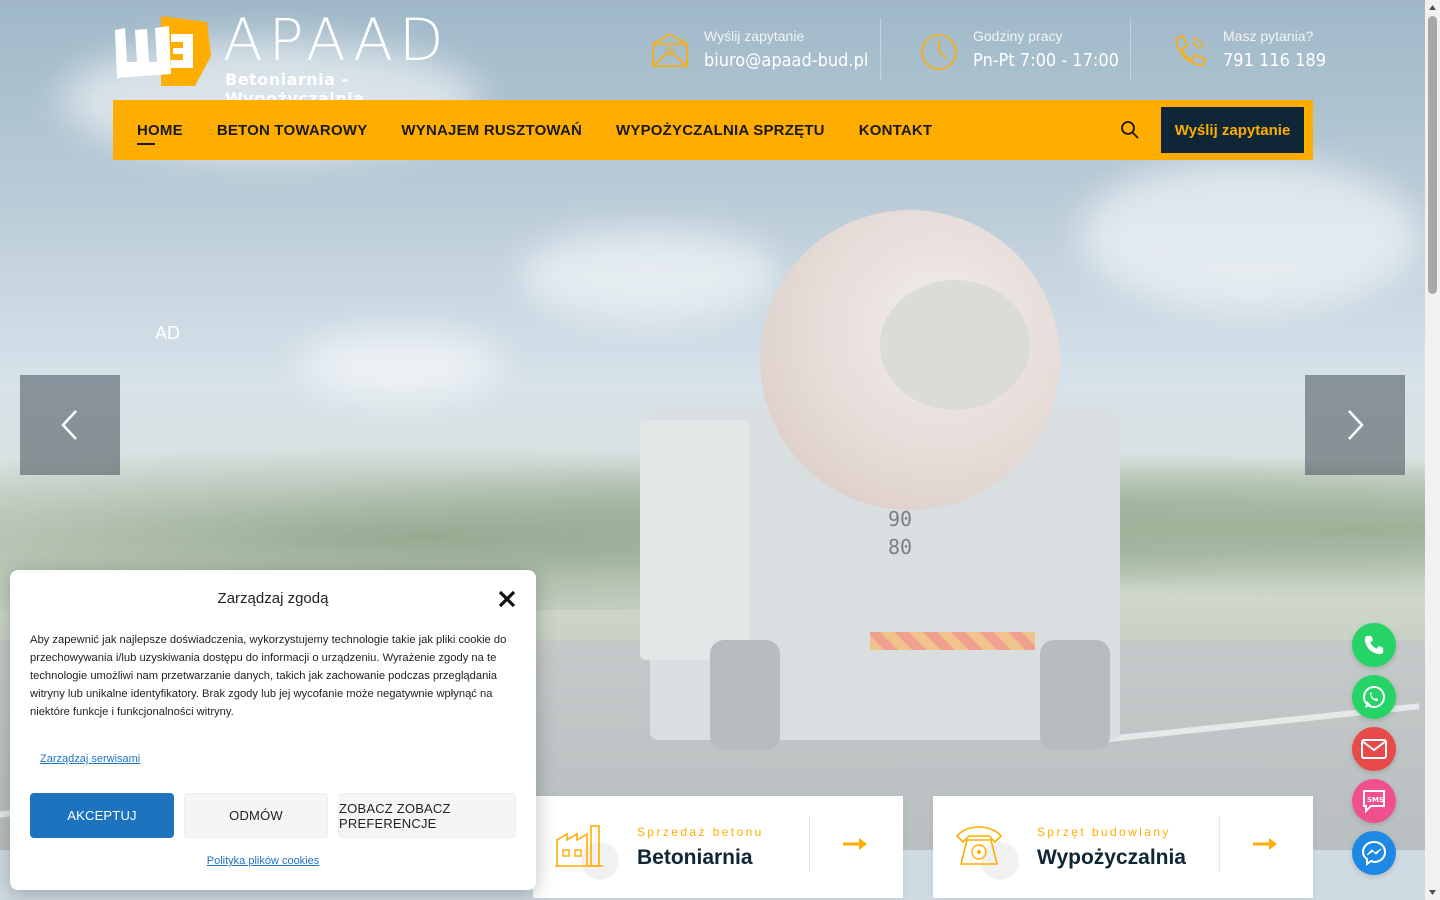 This screenshot has width=1440, height=900. What do you see at coordinates (427, 815) in the screenshot?
I see `preferences-button: ZOBACZ ZOBACZ PREFERENCJE` at bounding box center [427, 815].